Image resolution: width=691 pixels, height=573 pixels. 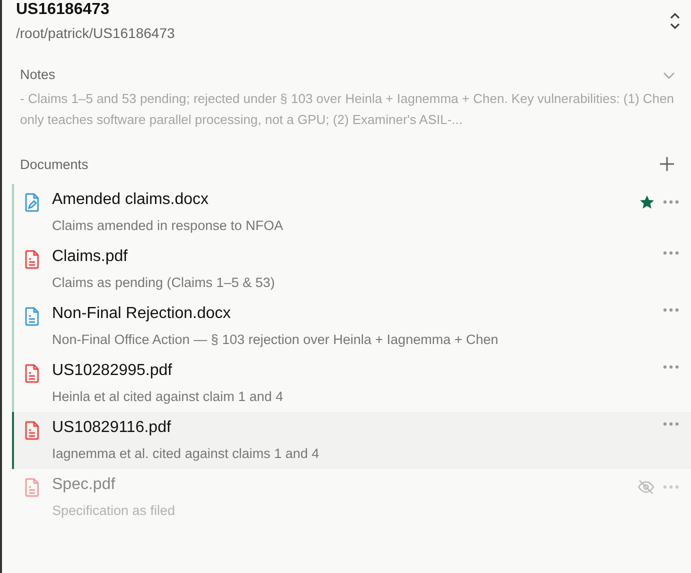 I want to click on document-name: Non-Final Rejection.docx, so click(x=142, y=314).